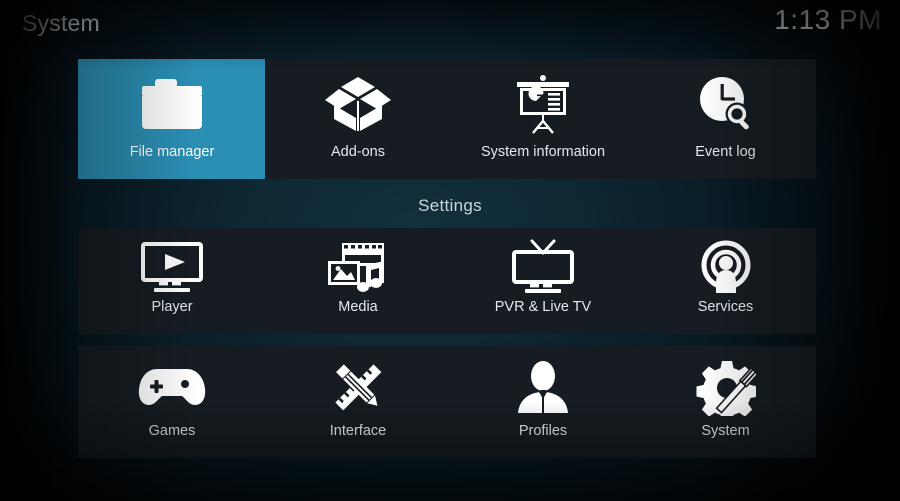 This screenshot has width=900, height=501. Describe the element at coordinates (725, 307) in the screenshot. I see `tile-label: Services` at that location.